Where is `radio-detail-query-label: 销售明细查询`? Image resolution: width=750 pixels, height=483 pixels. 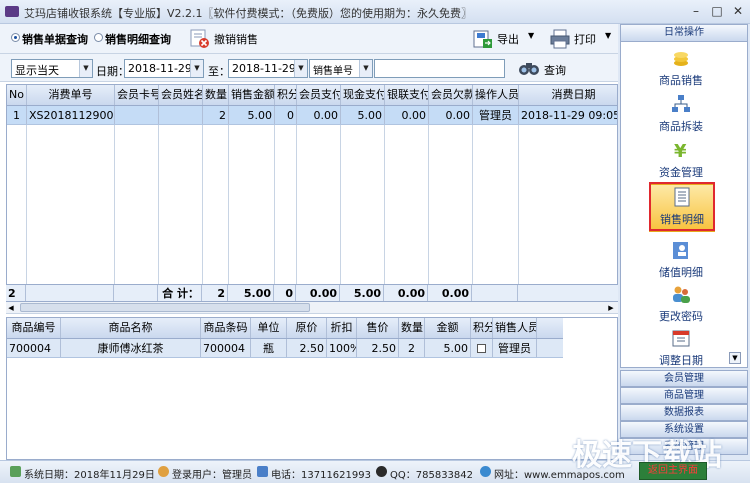 radio-detail-query-label: 销售明细查询 is located at coordinates (138, 39).